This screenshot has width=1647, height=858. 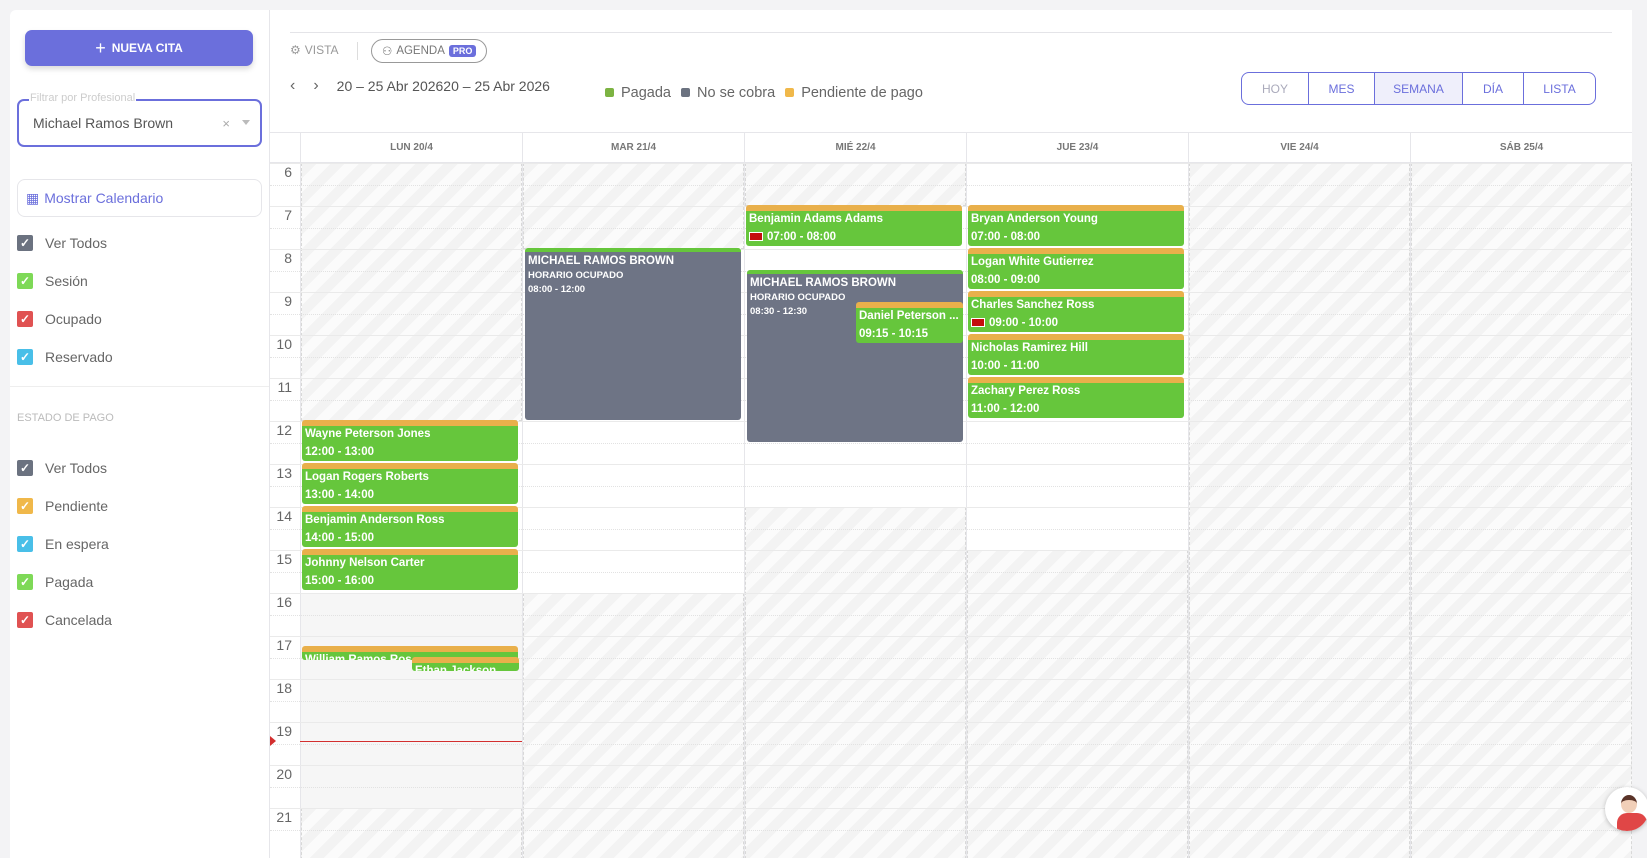 I want to click on filter-checkbox-en-espera: ✓ En espera, so click(x=63, y=544).